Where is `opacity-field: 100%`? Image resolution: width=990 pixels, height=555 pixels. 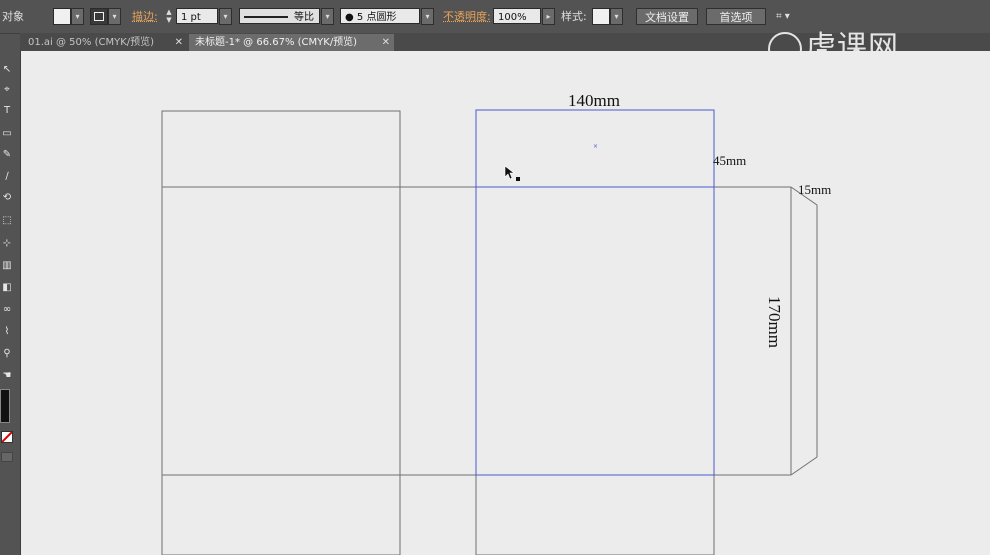
opacity-field: 100% is located at coordinates (517, 16).